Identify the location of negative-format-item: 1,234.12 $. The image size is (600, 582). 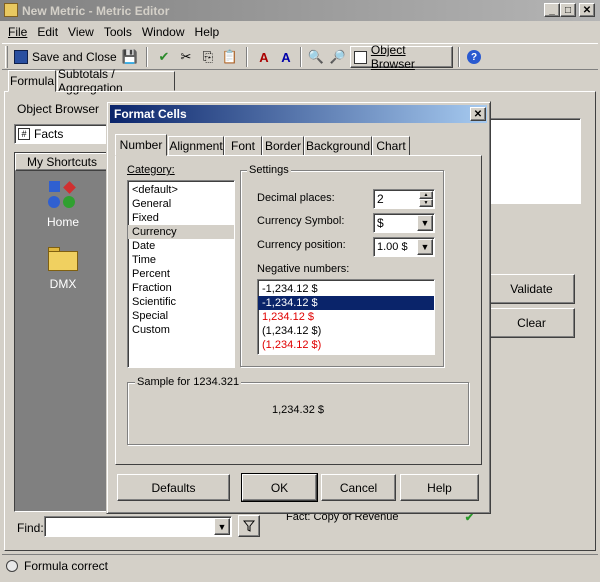
(346, 317).